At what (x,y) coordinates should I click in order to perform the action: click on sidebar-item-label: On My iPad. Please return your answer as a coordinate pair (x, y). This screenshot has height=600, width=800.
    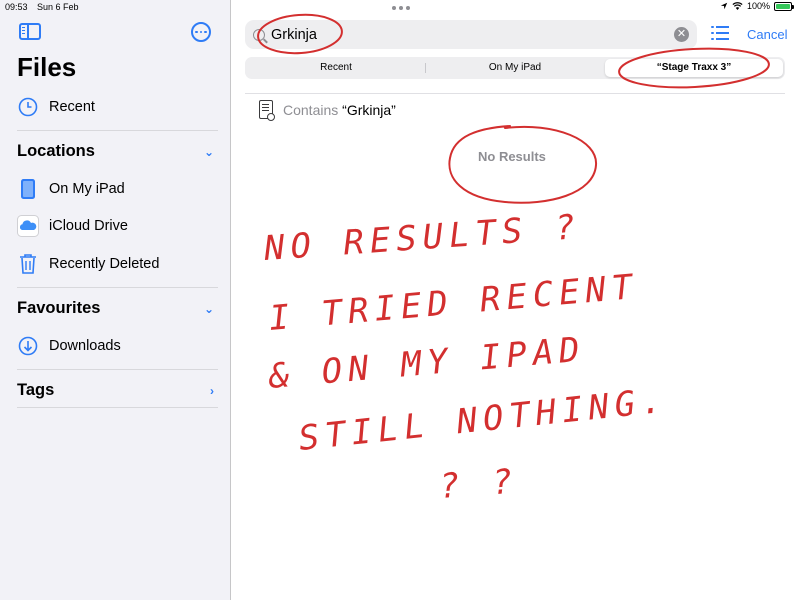
    Looking at the image, I should click on (87, 189).